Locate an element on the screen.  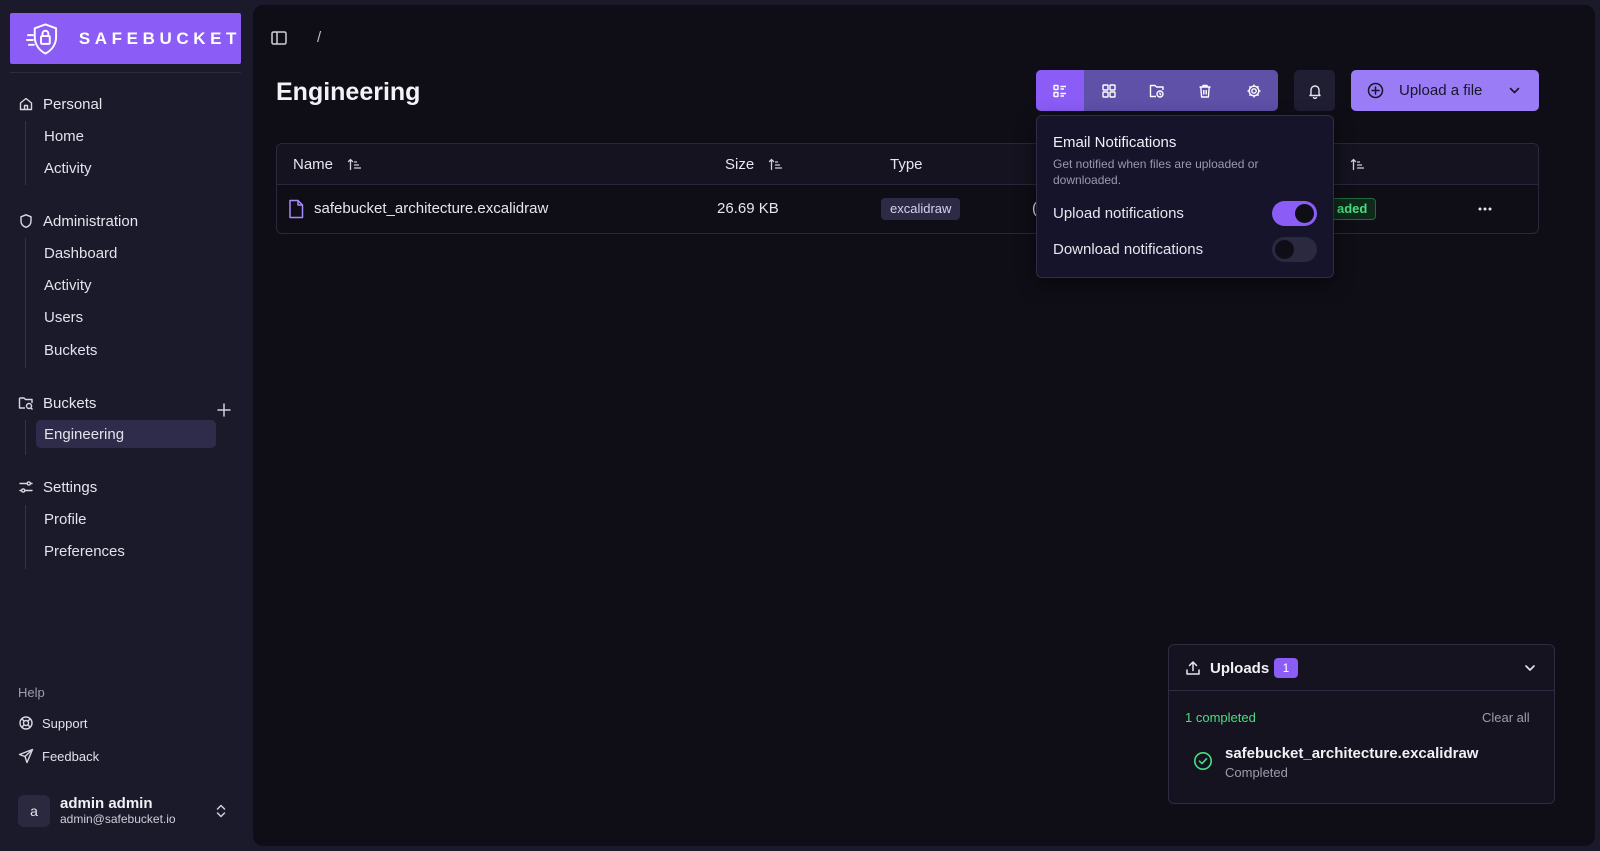
upload-notifications-label: Upload notifications is located at coordinates (1118, 213).